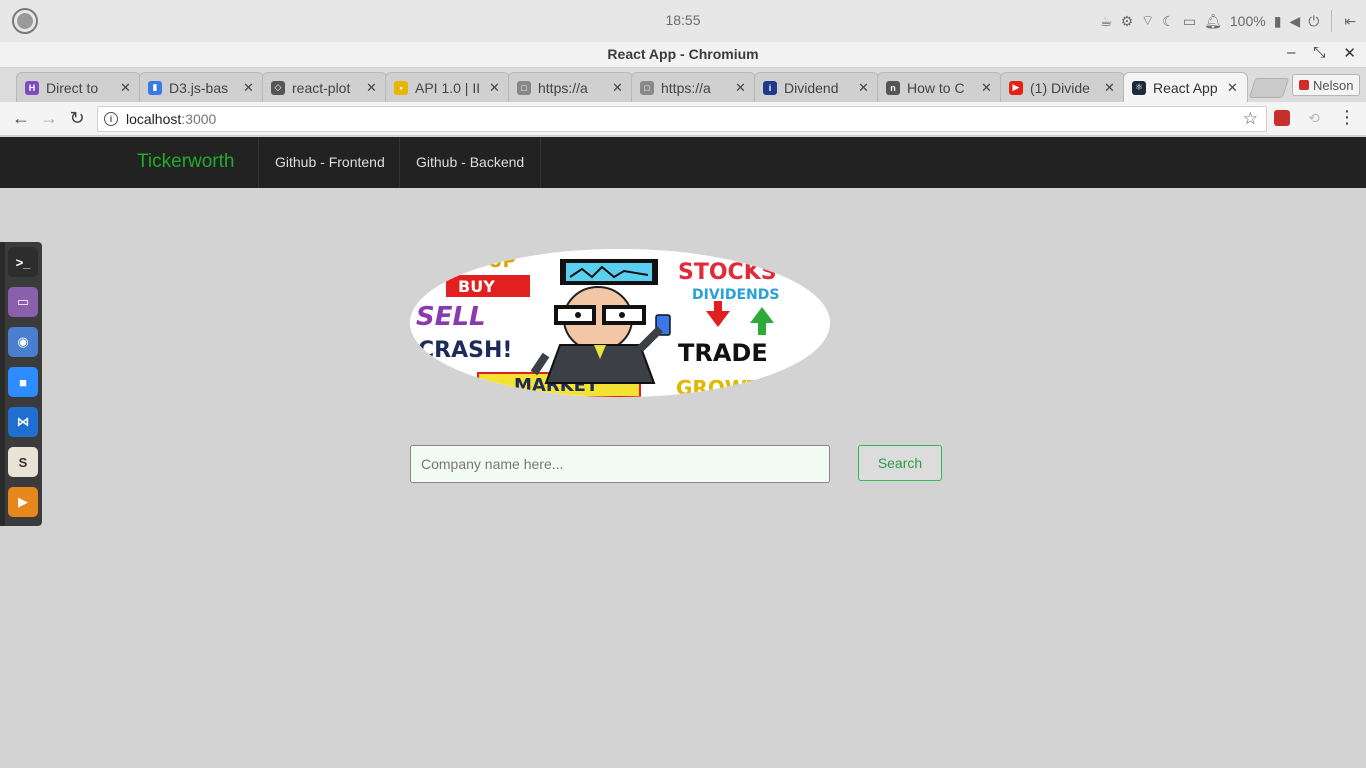 Image resolution: width=1366 pixels, height=768 pixels. What do you see at coordinates (329, 162) in the screenshot?
I see `nav-link-github-frontend: Github - Frontend` at bounding box center [329, 162].